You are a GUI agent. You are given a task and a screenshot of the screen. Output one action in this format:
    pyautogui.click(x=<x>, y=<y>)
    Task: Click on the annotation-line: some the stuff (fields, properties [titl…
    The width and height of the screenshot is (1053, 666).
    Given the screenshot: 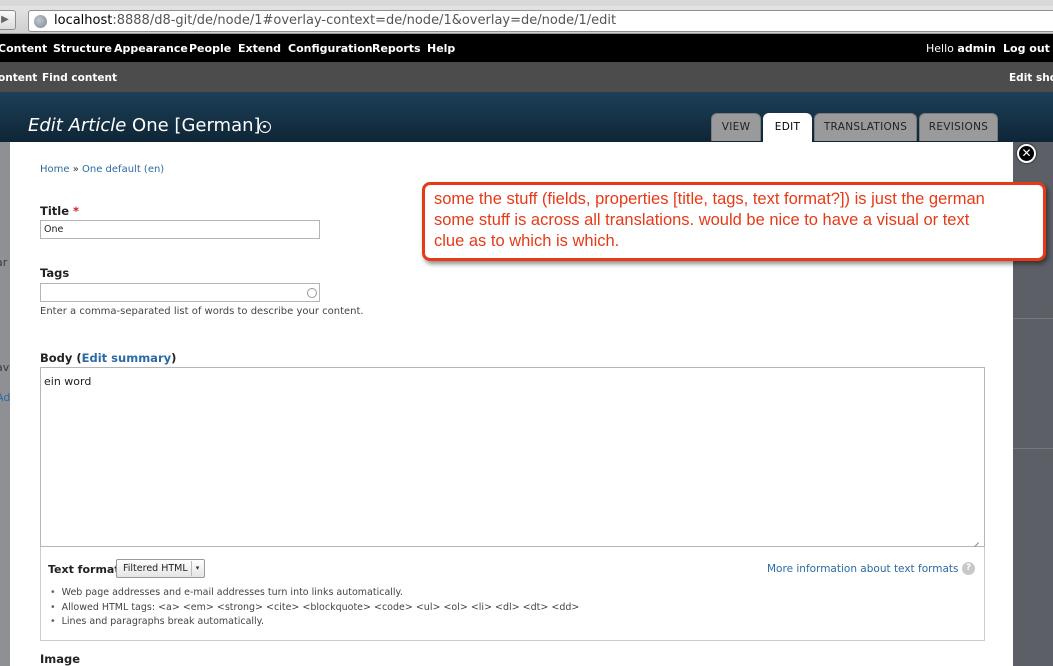 What is the action you would take?
    pyautogui.click(x=709, y=199)
    